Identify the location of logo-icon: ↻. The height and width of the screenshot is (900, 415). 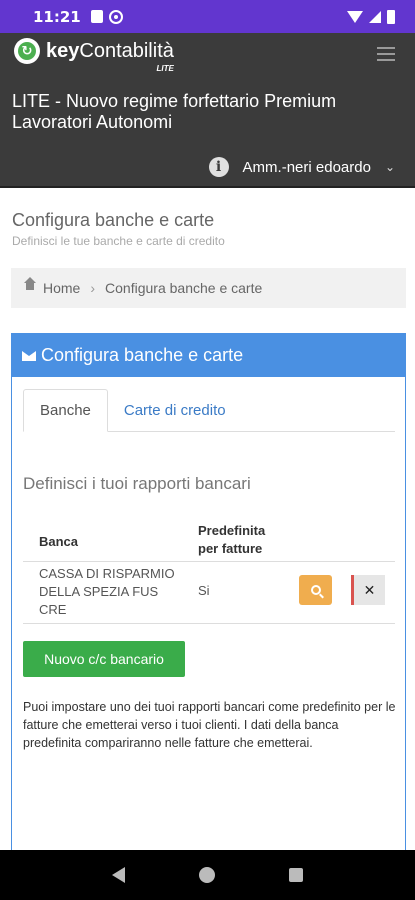
(27, 51).